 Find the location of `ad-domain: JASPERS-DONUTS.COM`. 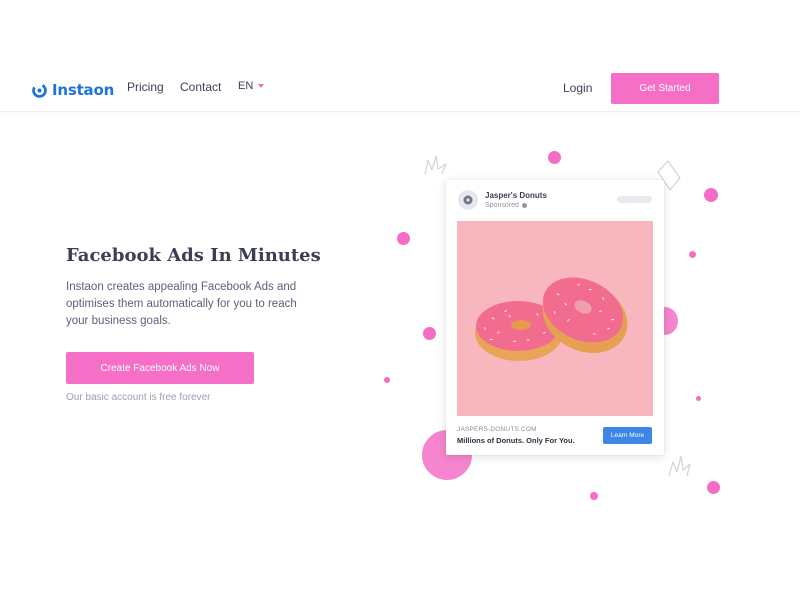

ad-domain: JASPERS-DONUTS.COM is located at coordinates (497, 429).